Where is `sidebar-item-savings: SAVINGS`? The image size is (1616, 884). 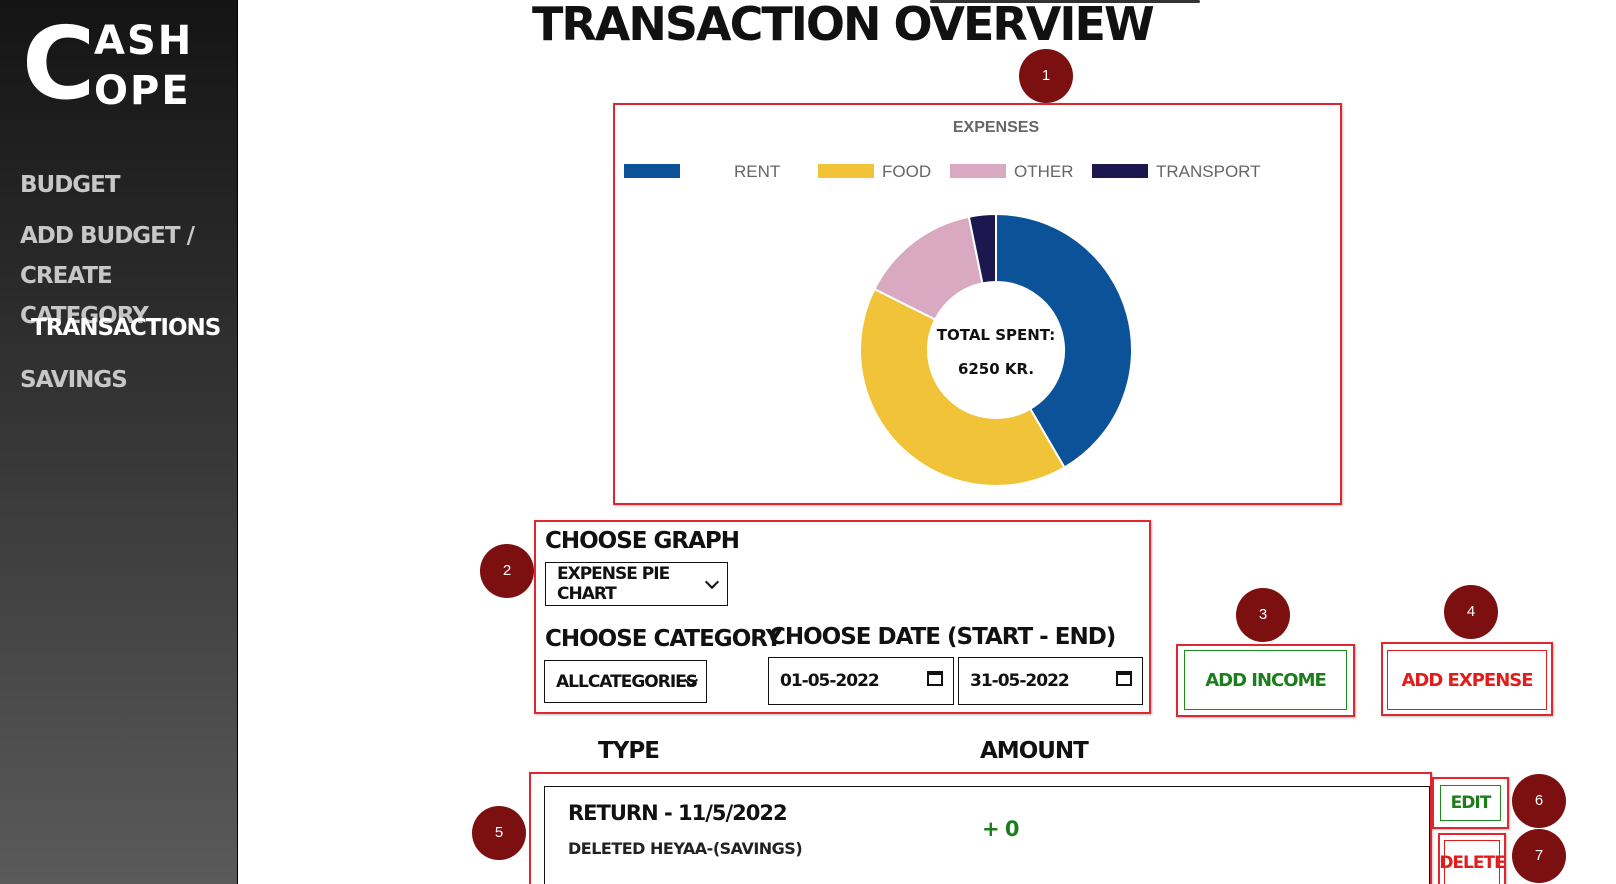 sidebar-item-savings: SAVINGS is located at coordinates (74, 380).